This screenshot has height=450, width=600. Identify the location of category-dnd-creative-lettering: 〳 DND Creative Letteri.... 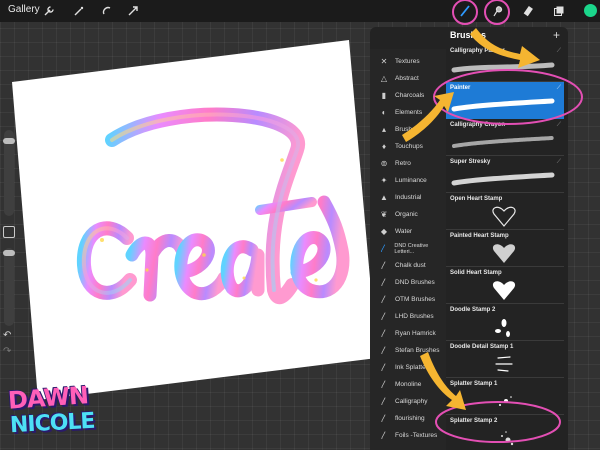
(408, 248).